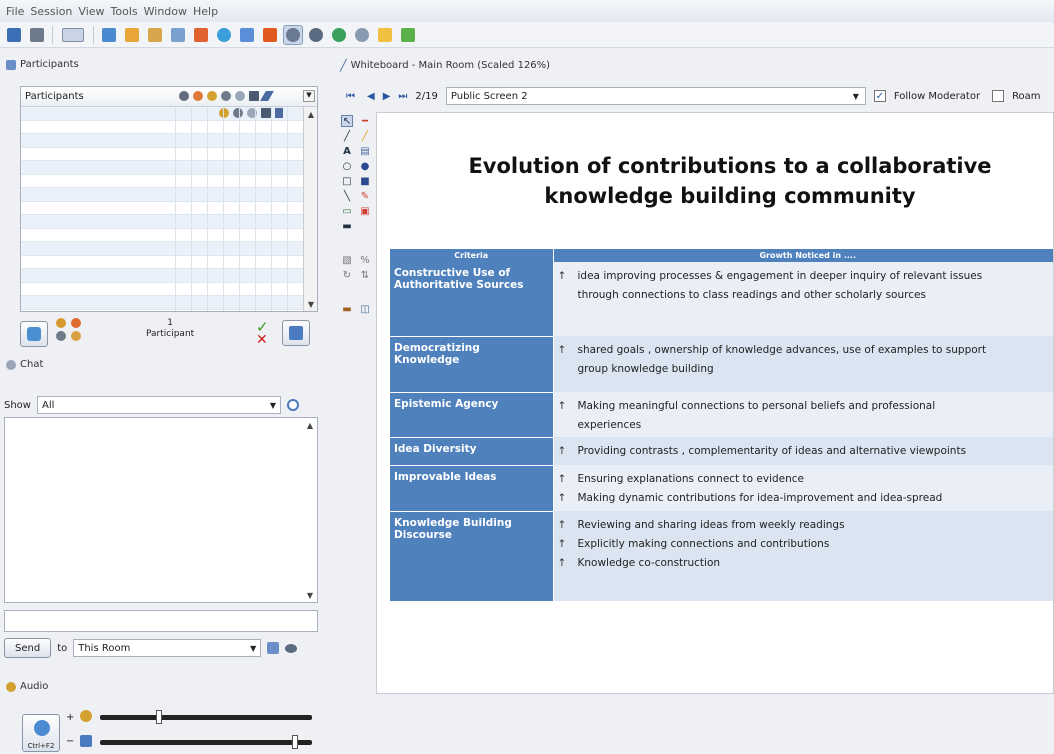  Describe the element at coordinates (371, 96) in the screenshot. I see `prev-page-icon: ◀` at that location.